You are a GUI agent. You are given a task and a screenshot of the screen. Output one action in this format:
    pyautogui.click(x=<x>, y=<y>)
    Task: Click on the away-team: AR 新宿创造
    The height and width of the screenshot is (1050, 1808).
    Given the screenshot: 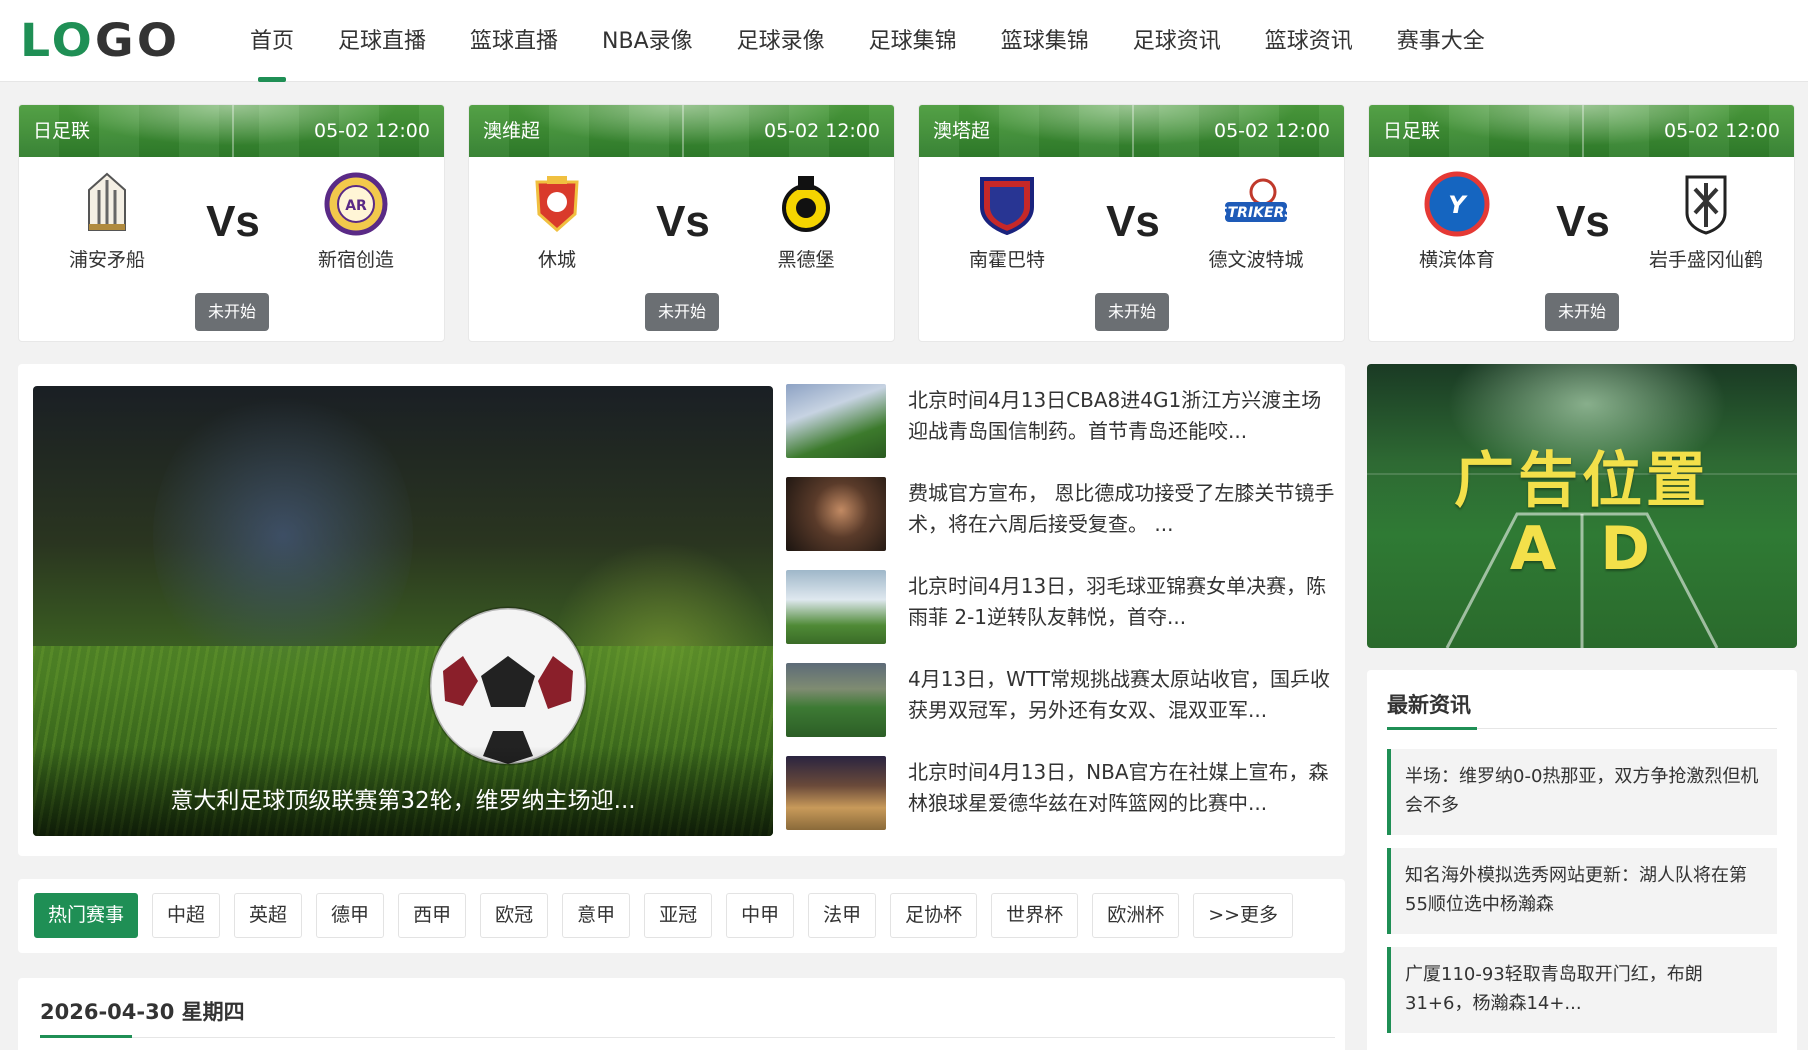 What is the action you would take?
    pyautogui.click(x=356, y=220)
    